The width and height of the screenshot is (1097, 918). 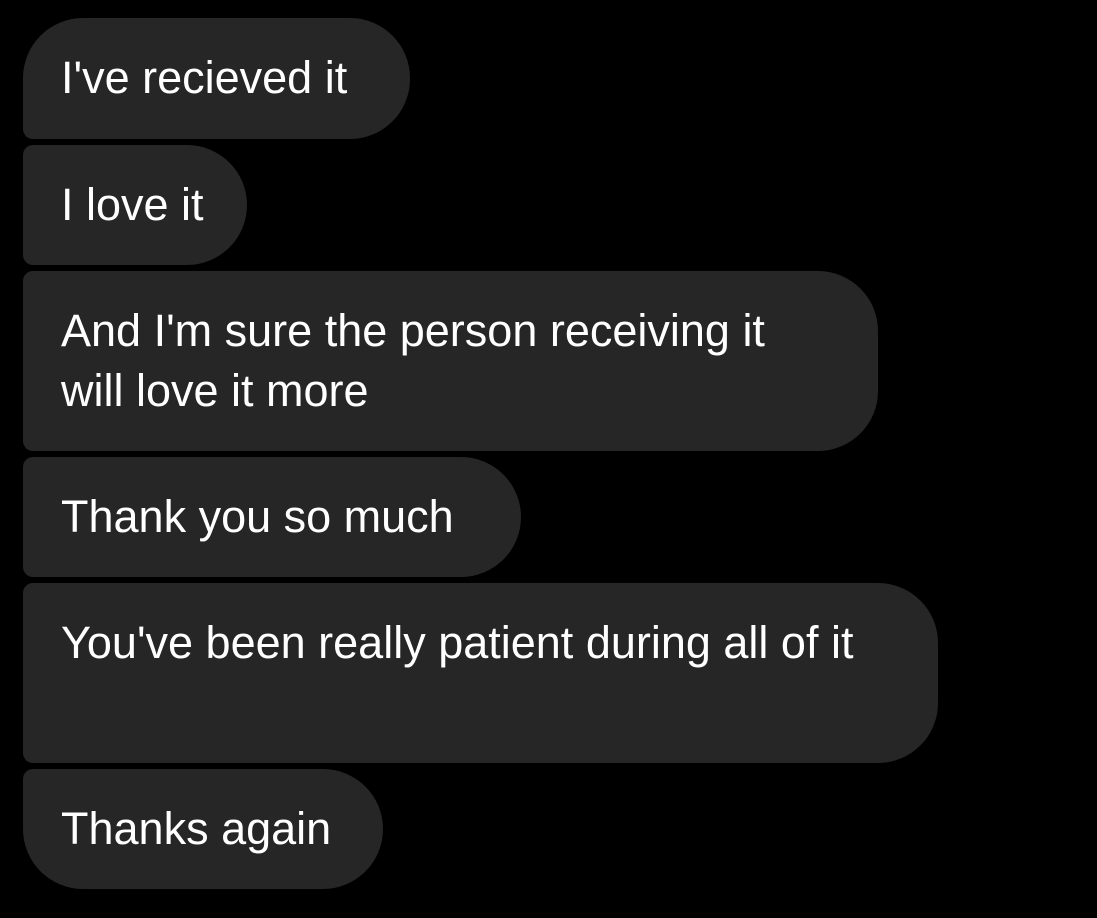 I want to click on message-bubble-6: Thanks again, so click(x=203, y=829).